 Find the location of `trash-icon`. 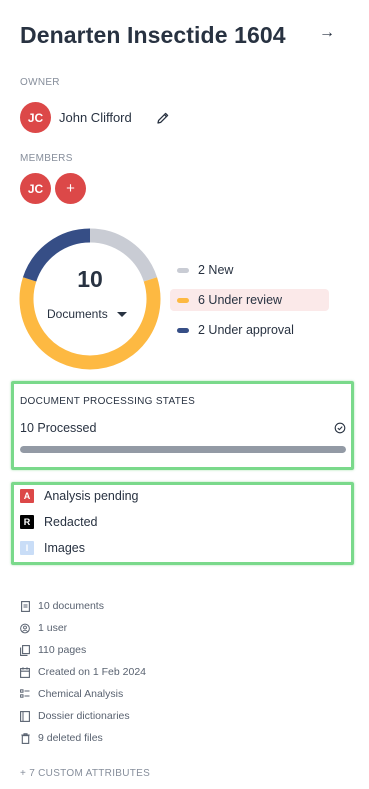

trash-icon is located at coordinates (25, 738).